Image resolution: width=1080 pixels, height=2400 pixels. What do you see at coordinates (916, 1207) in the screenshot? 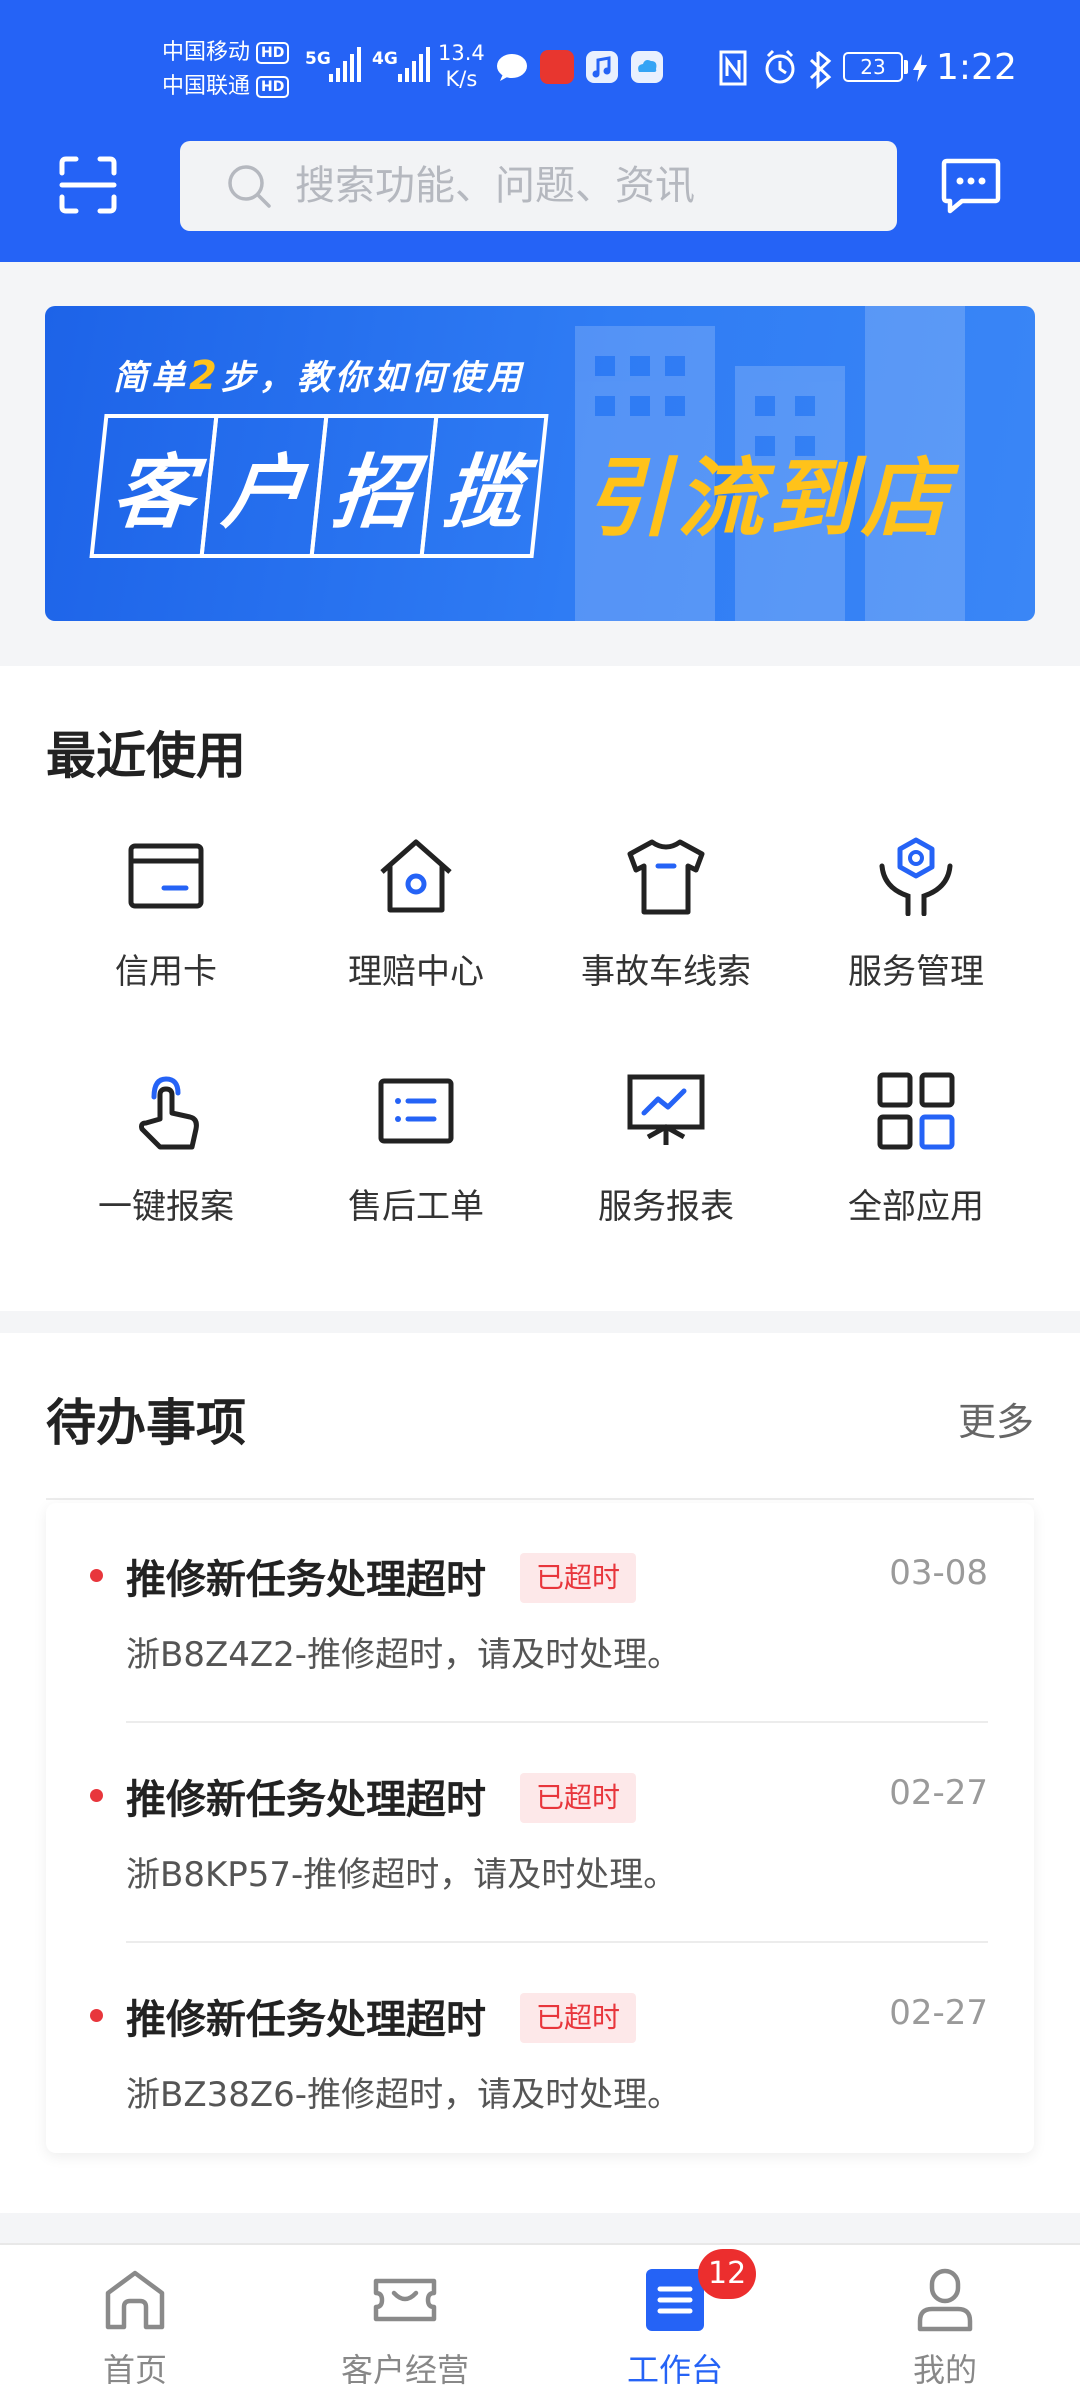
I see `app-label: 全部应用` at bounding box center [916, 1207].